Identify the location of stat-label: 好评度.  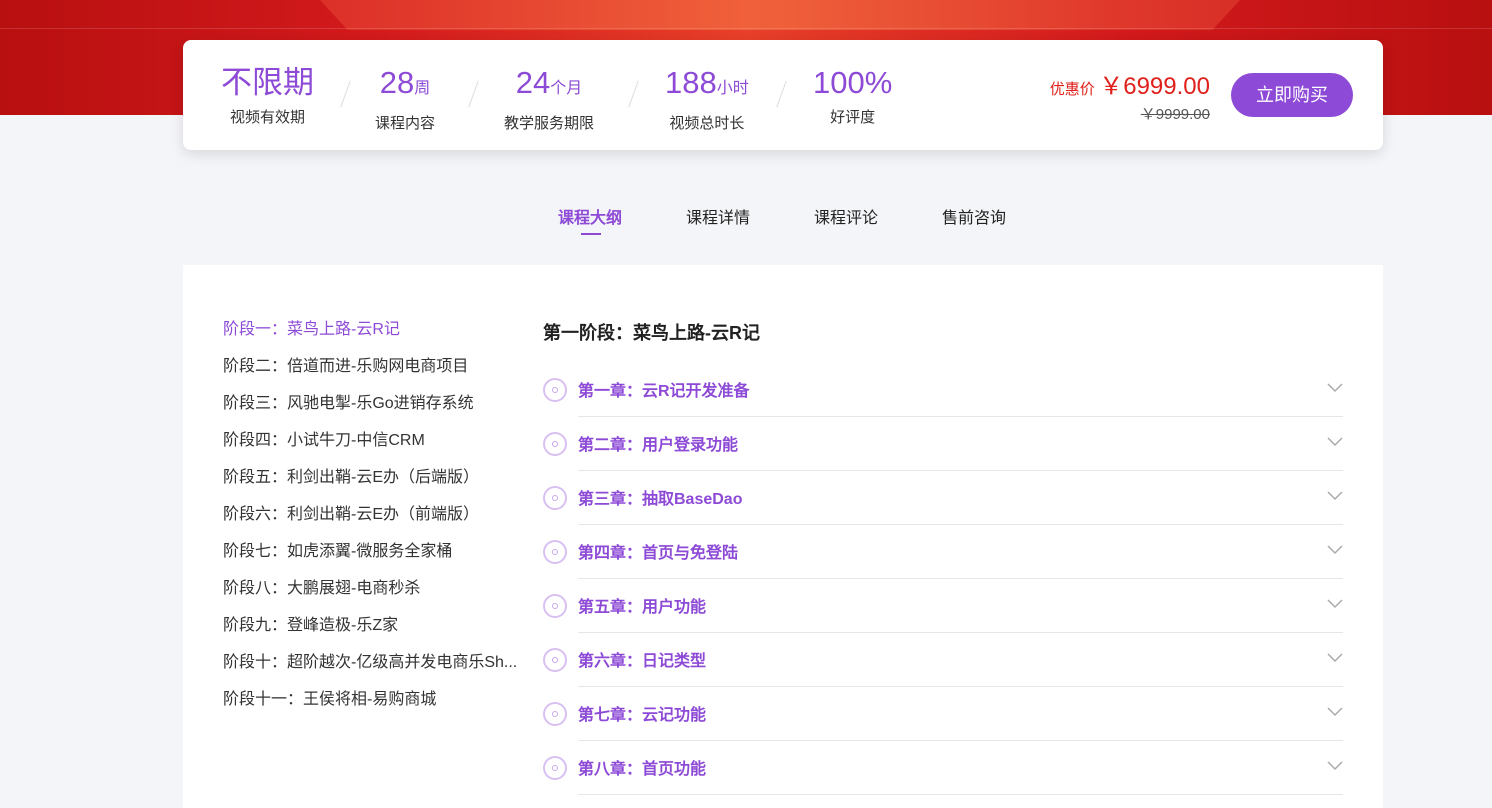
(853, 117).